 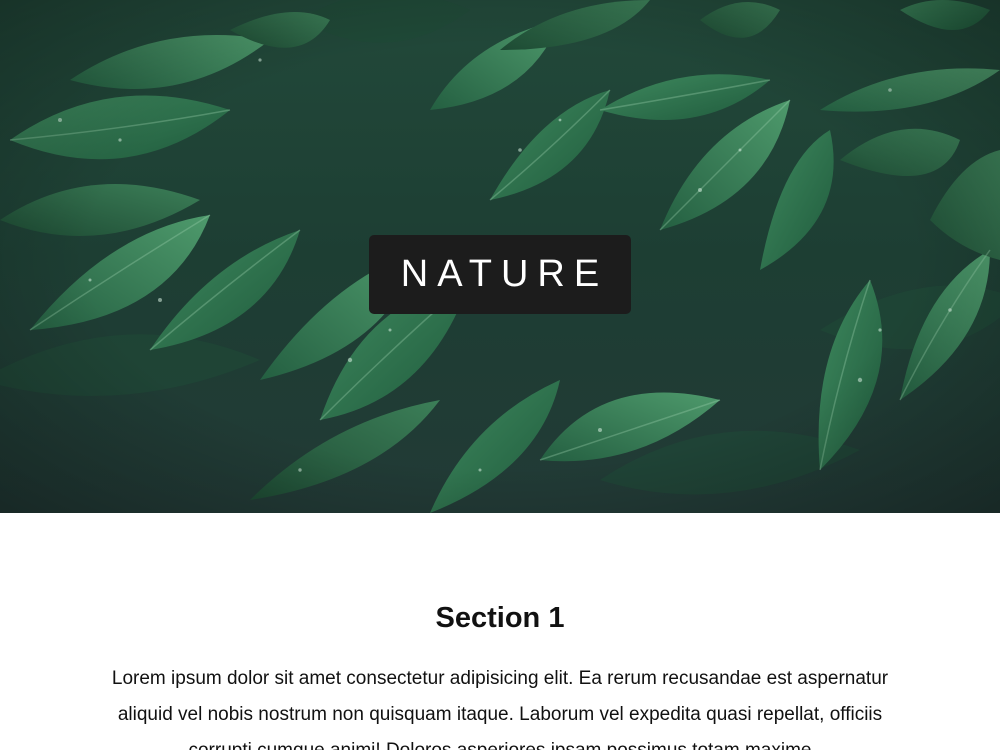 I want to click on section-title: Section 1, so click(x=500, y=618).